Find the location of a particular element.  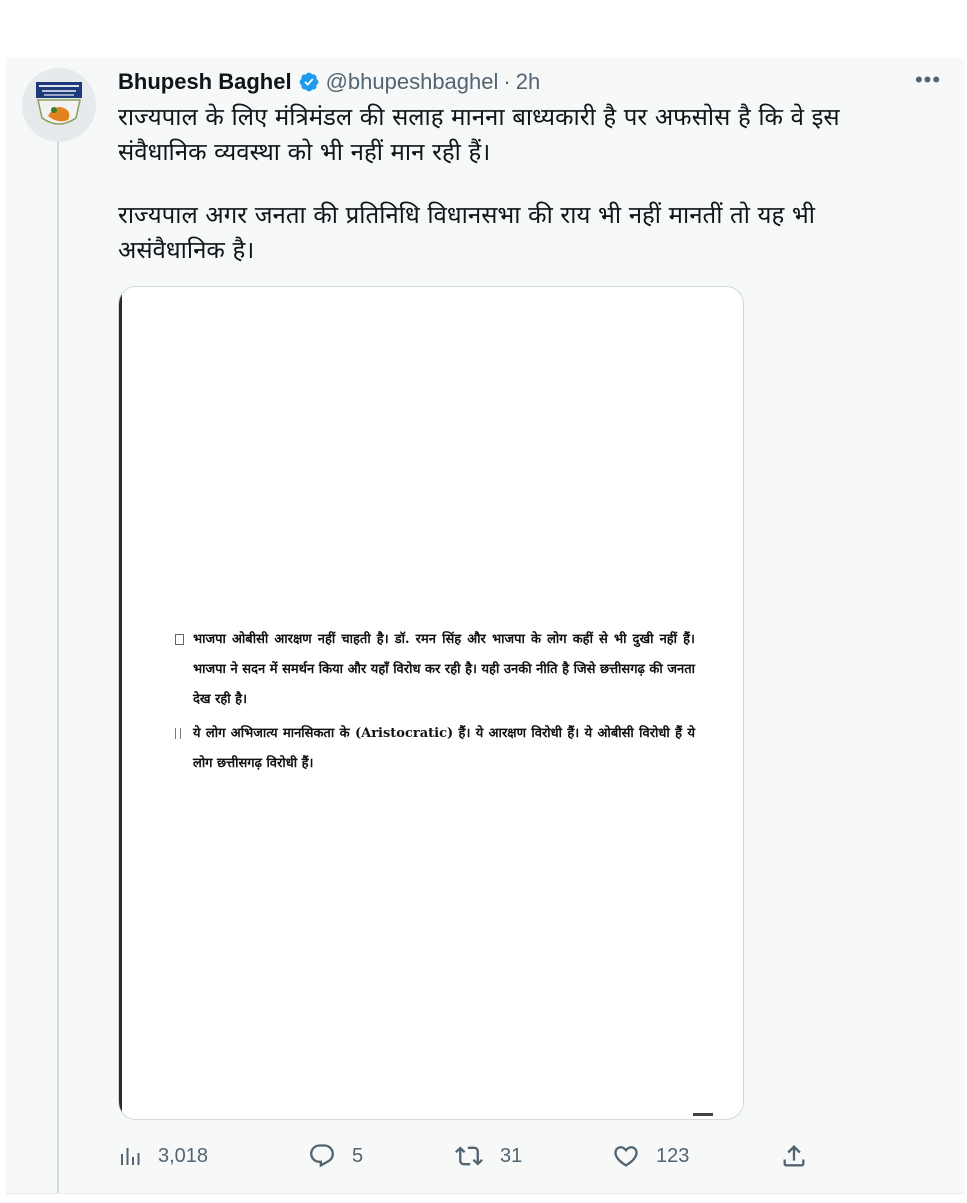

verified-badge-icon is located at coordinates (309, 82).